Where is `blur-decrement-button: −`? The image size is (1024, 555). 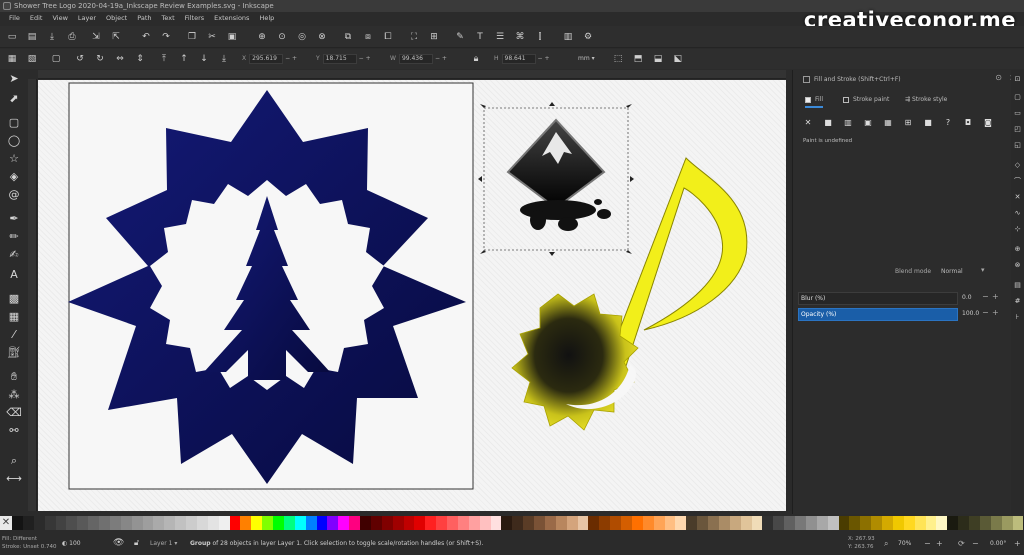
blur-decrement-button: − is located at coordinates (985, 296).